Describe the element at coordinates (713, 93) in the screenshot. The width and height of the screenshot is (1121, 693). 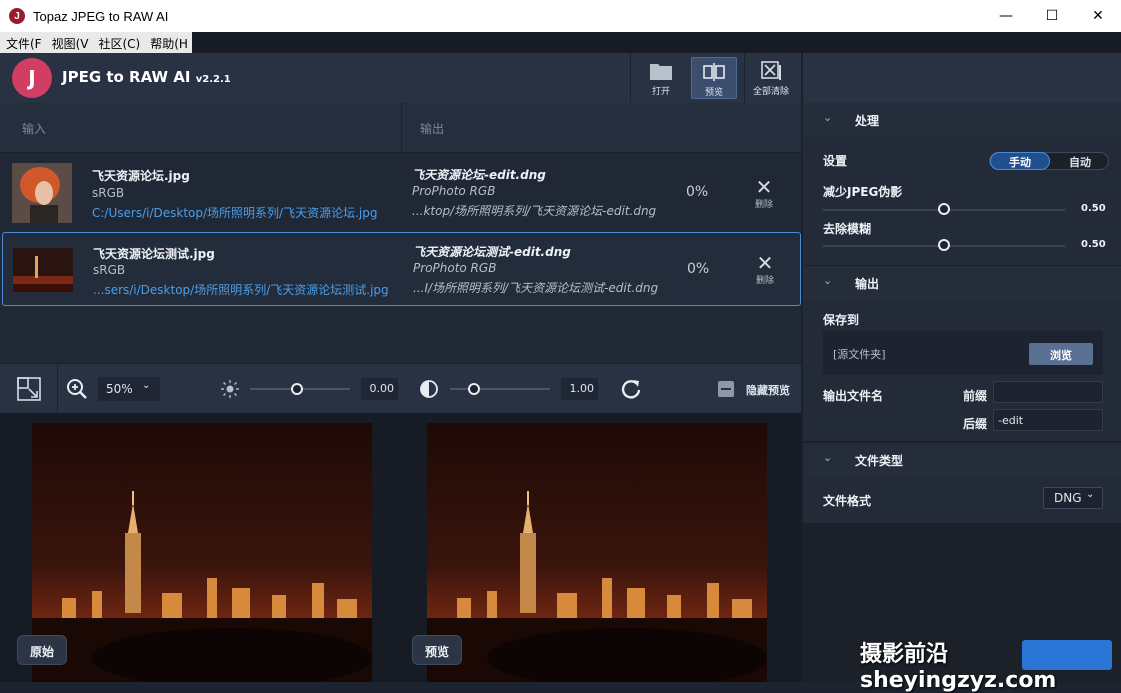
I see `preview-label: 预览` at that location.